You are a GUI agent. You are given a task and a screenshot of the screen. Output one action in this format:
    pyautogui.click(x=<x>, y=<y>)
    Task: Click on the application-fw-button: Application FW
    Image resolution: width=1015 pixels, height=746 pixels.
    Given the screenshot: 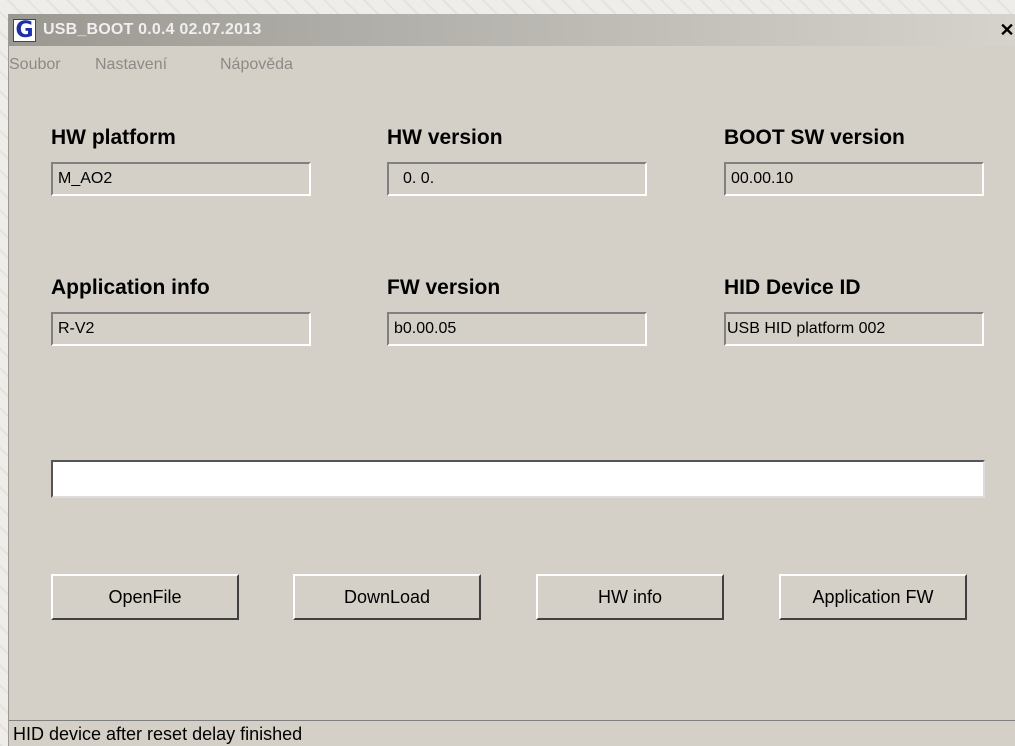 What is the action you would take?
    pyautogui.click(x=873, y=597)
    